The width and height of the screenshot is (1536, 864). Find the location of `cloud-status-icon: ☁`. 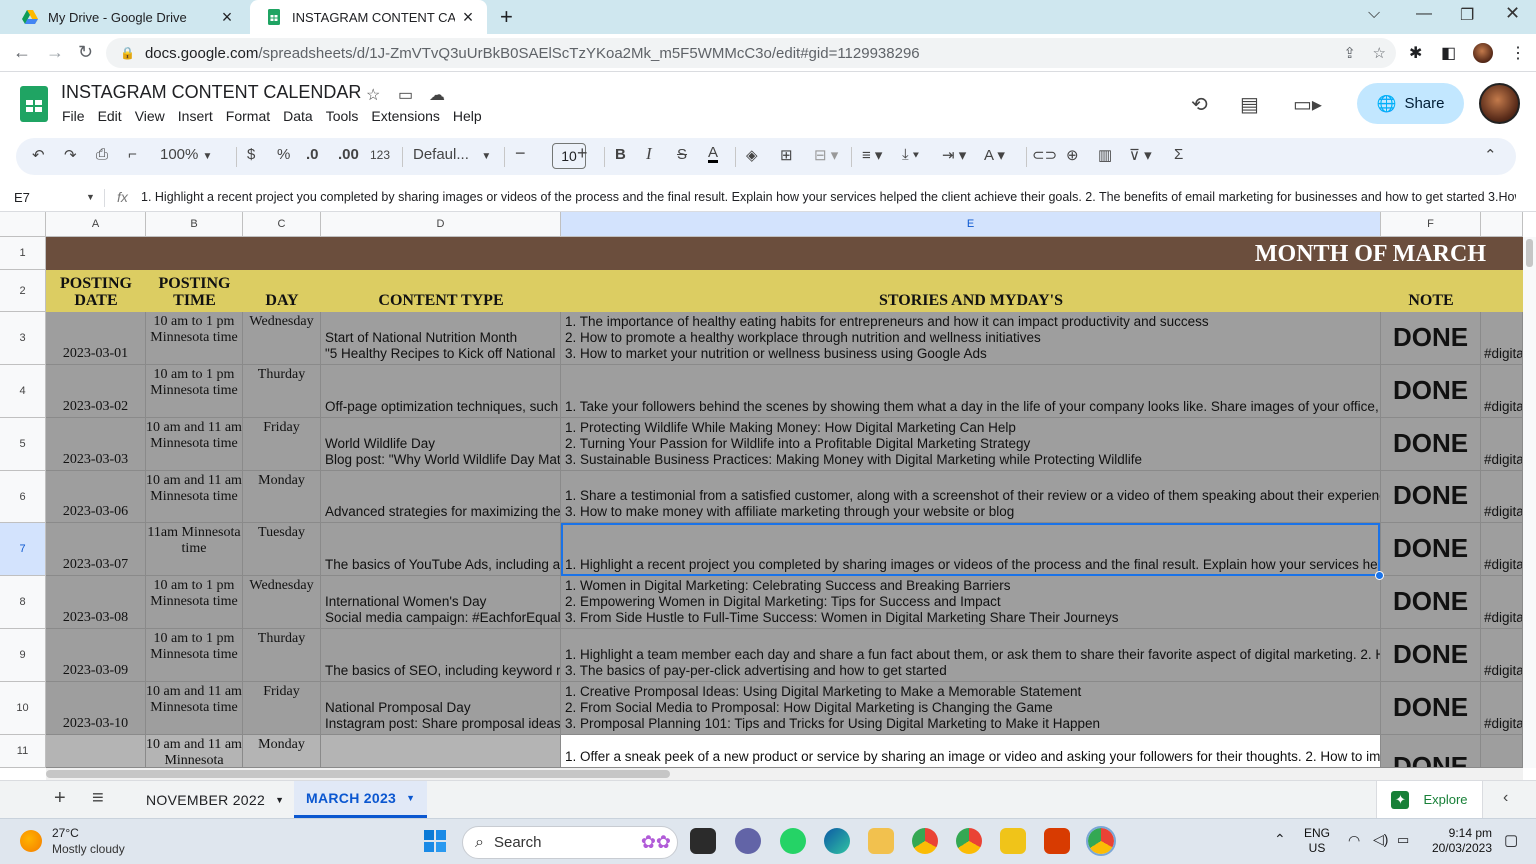

cloud-status-icon: ☁ is located at coordinates (437, 95).